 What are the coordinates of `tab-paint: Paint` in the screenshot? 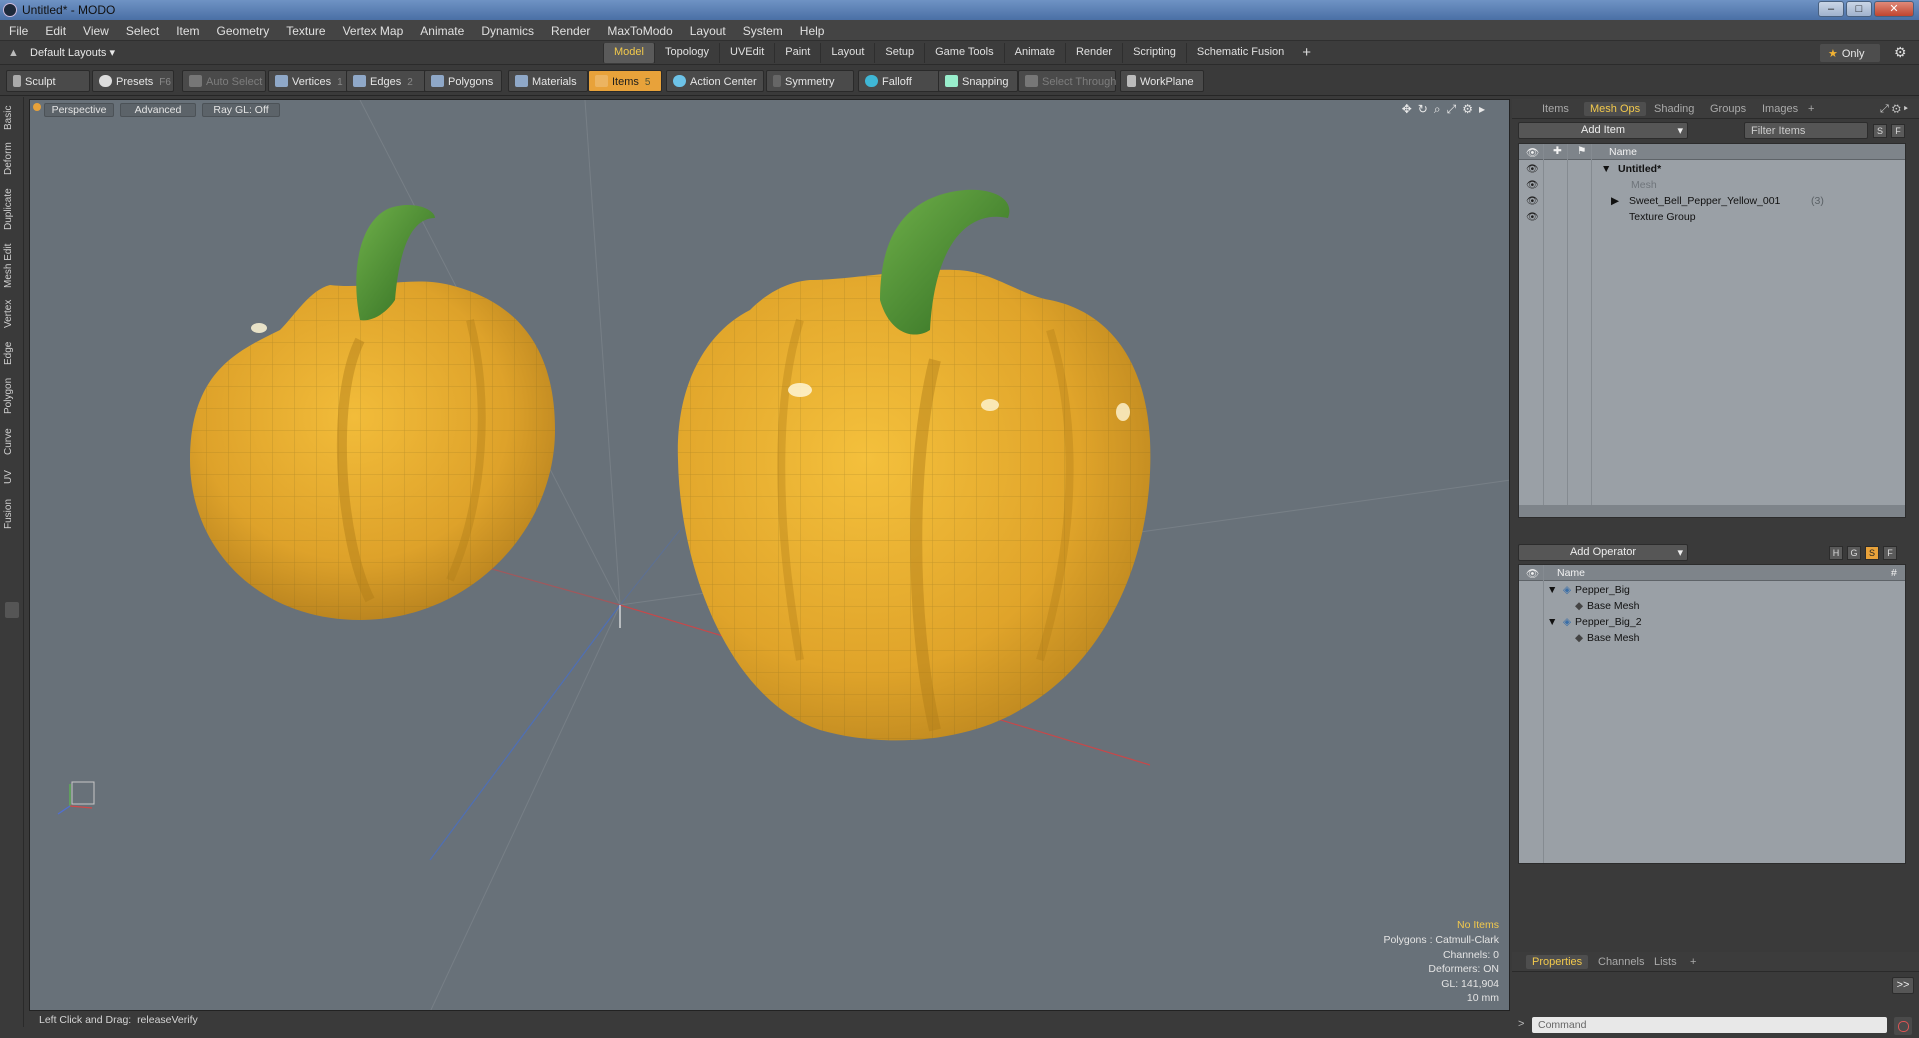 It's located at (797, 53).